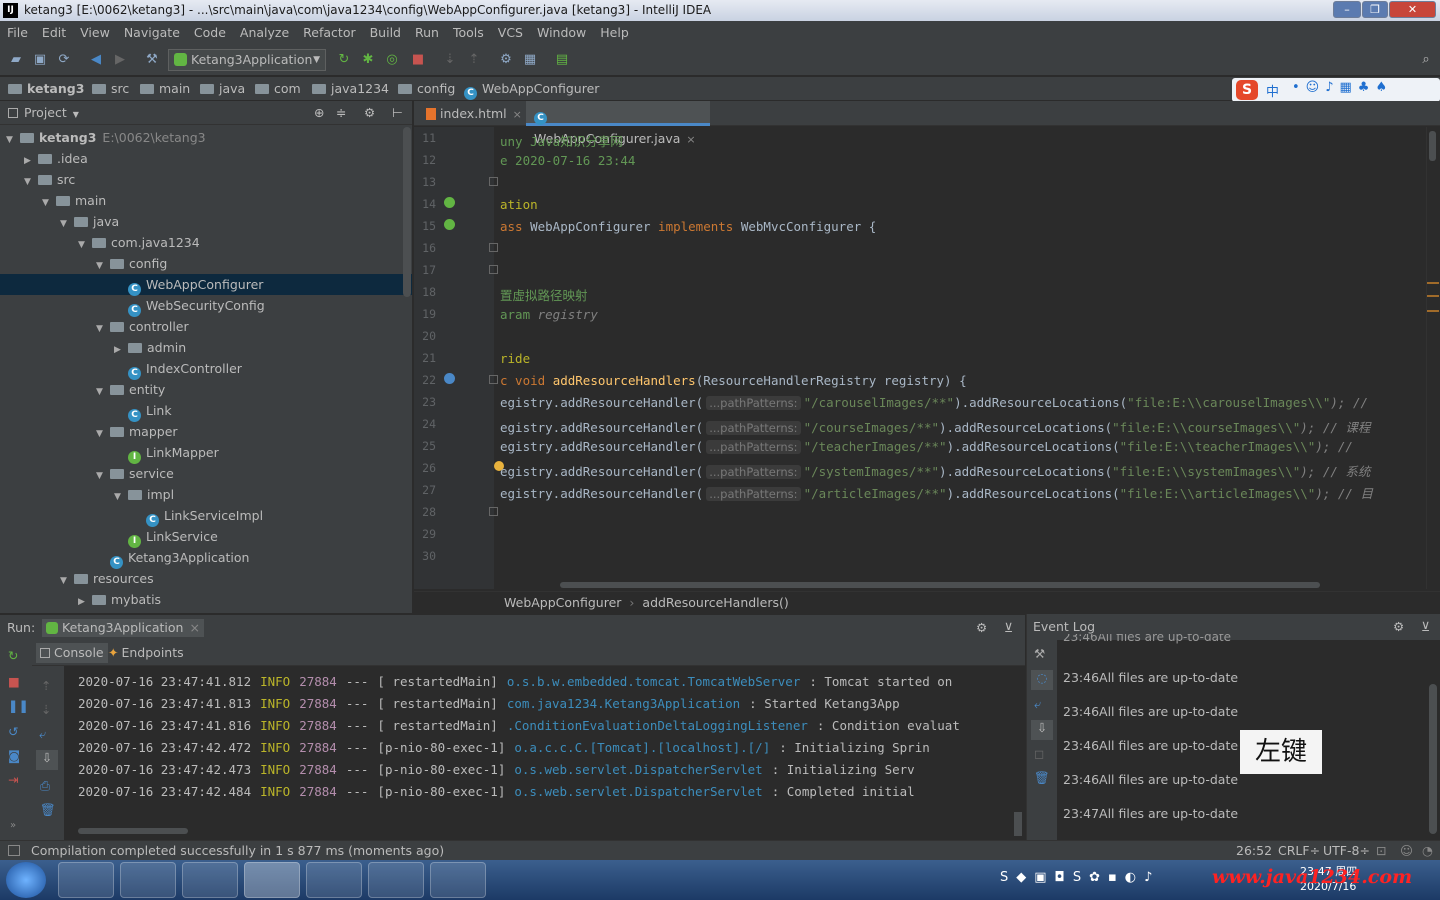  I want to click on commit-icon: ⇡, so click(474, 60).